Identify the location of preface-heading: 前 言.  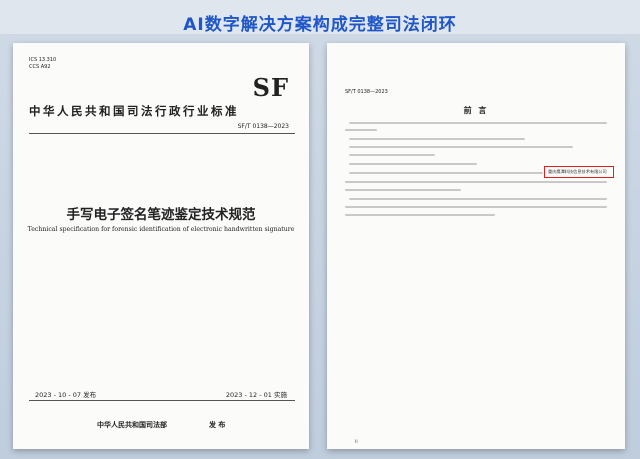
(476, 110).